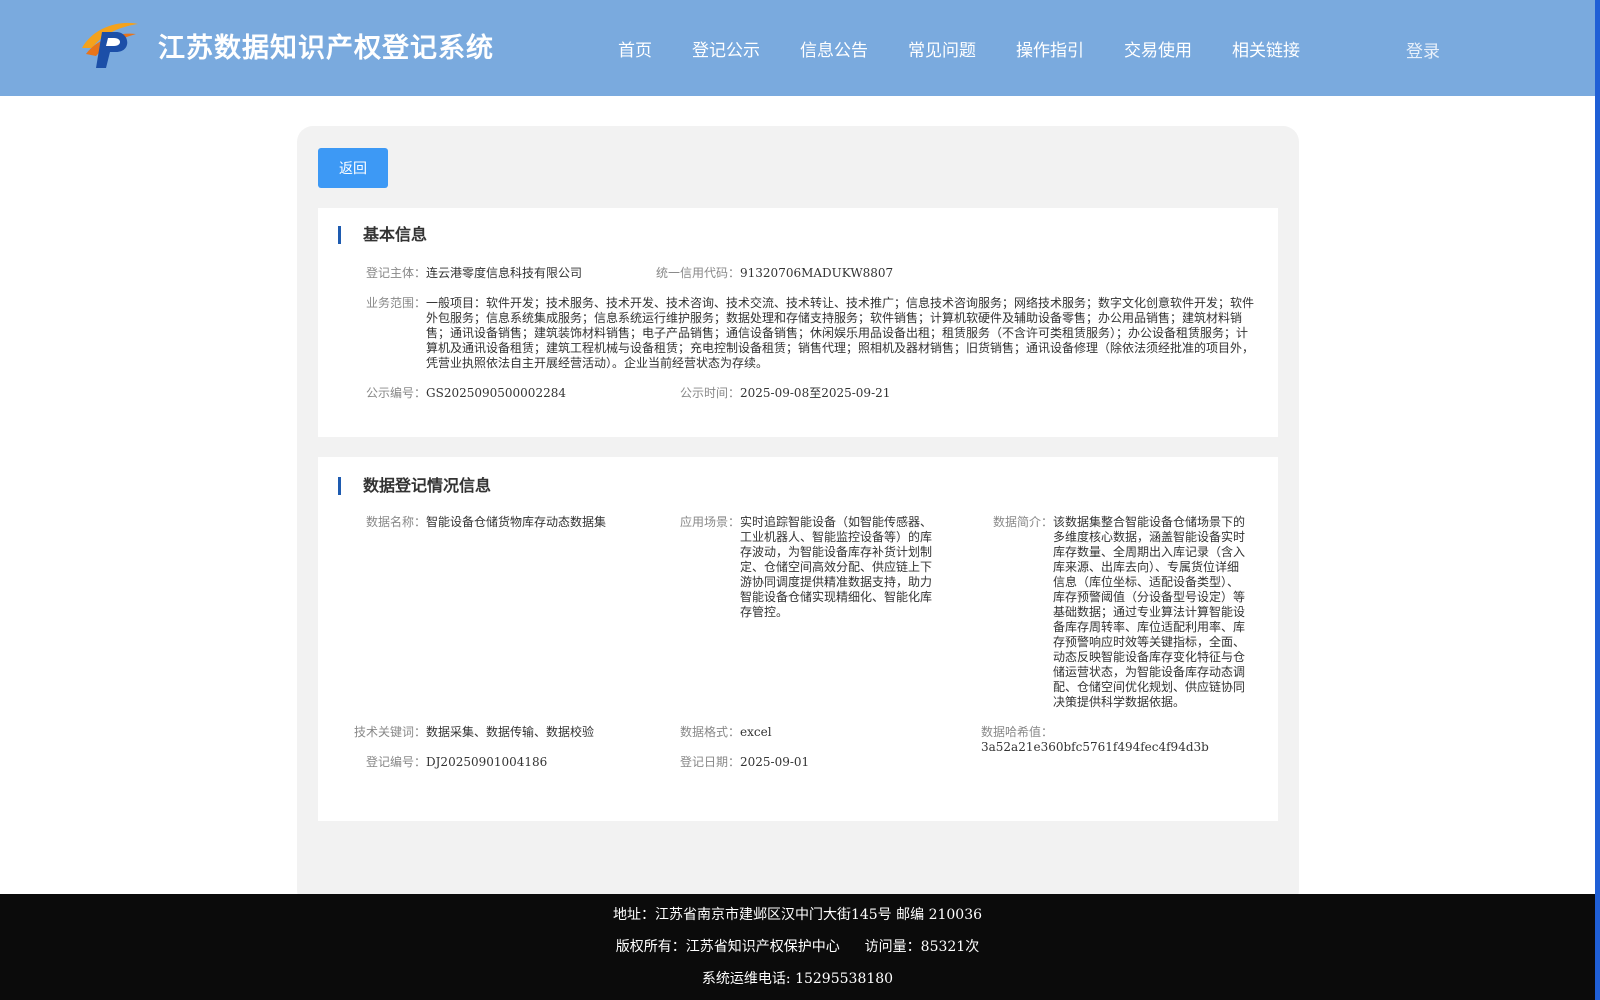 Image resolution: width=1600 pixels, height=1000 pixels. I want to click on main-nav: 首页 登记公示 信息公告 常见问题 操作指引 交易使用 相关链接, so click(979, 48).